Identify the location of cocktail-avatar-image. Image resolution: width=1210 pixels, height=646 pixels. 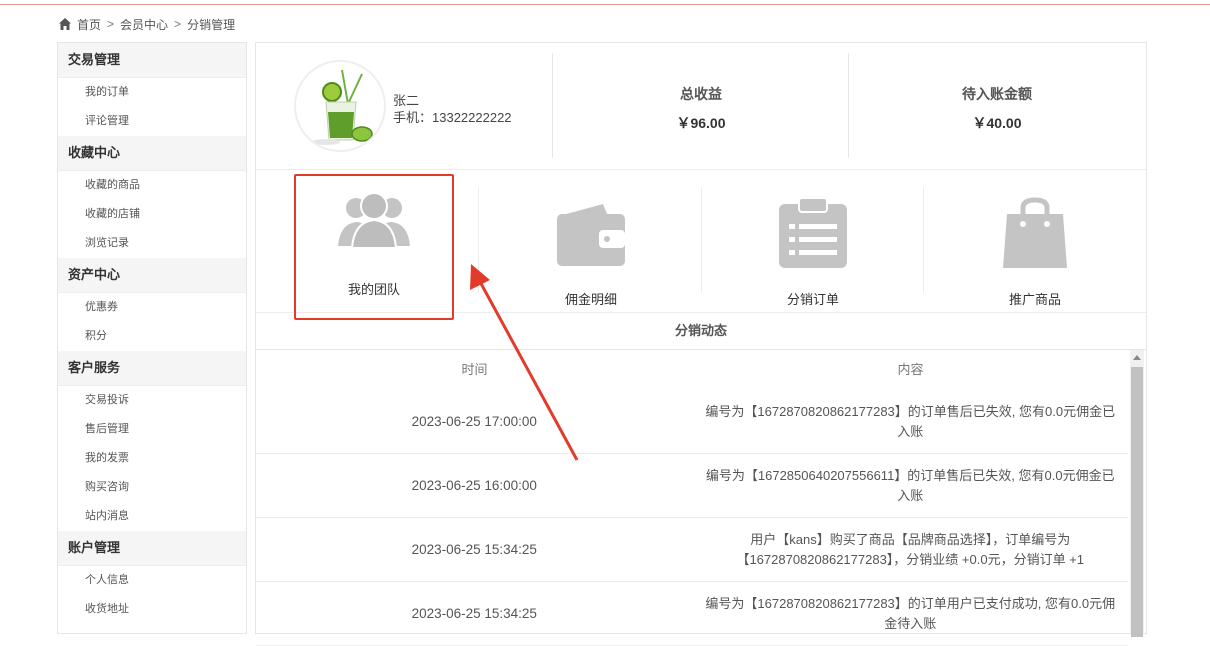
(342, 107).